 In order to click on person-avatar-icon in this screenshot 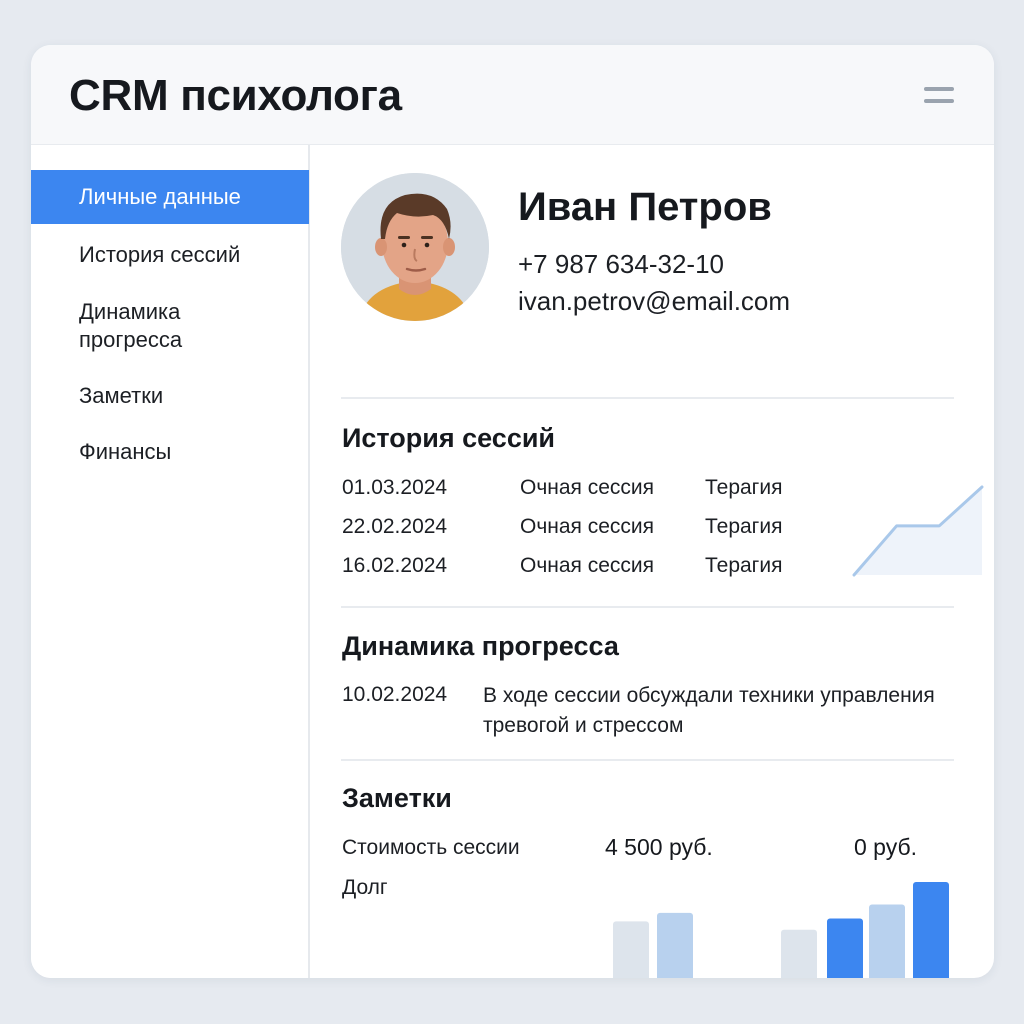, I will do `click(415, 247)`.